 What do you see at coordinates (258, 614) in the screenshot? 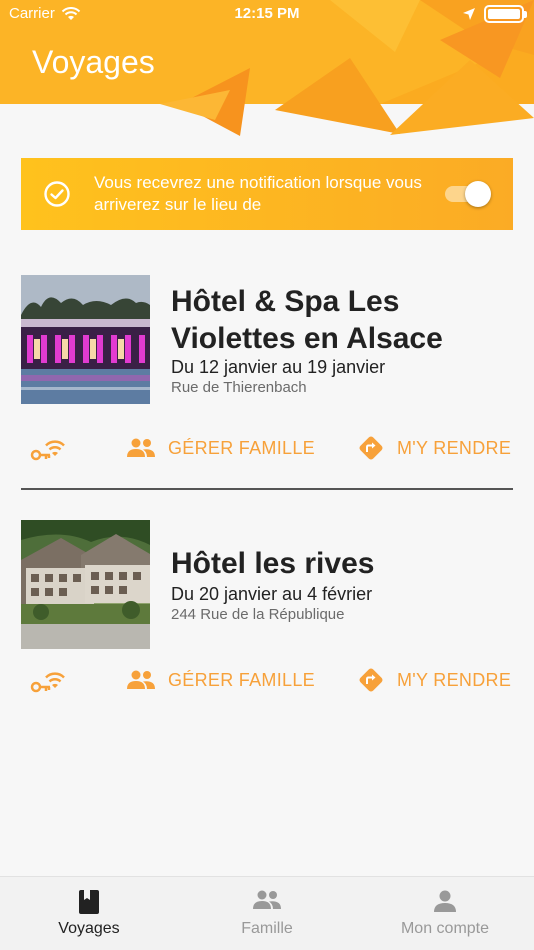
I see `hotel-address: 244 Rue de la République` at bounding box center [258, 614].